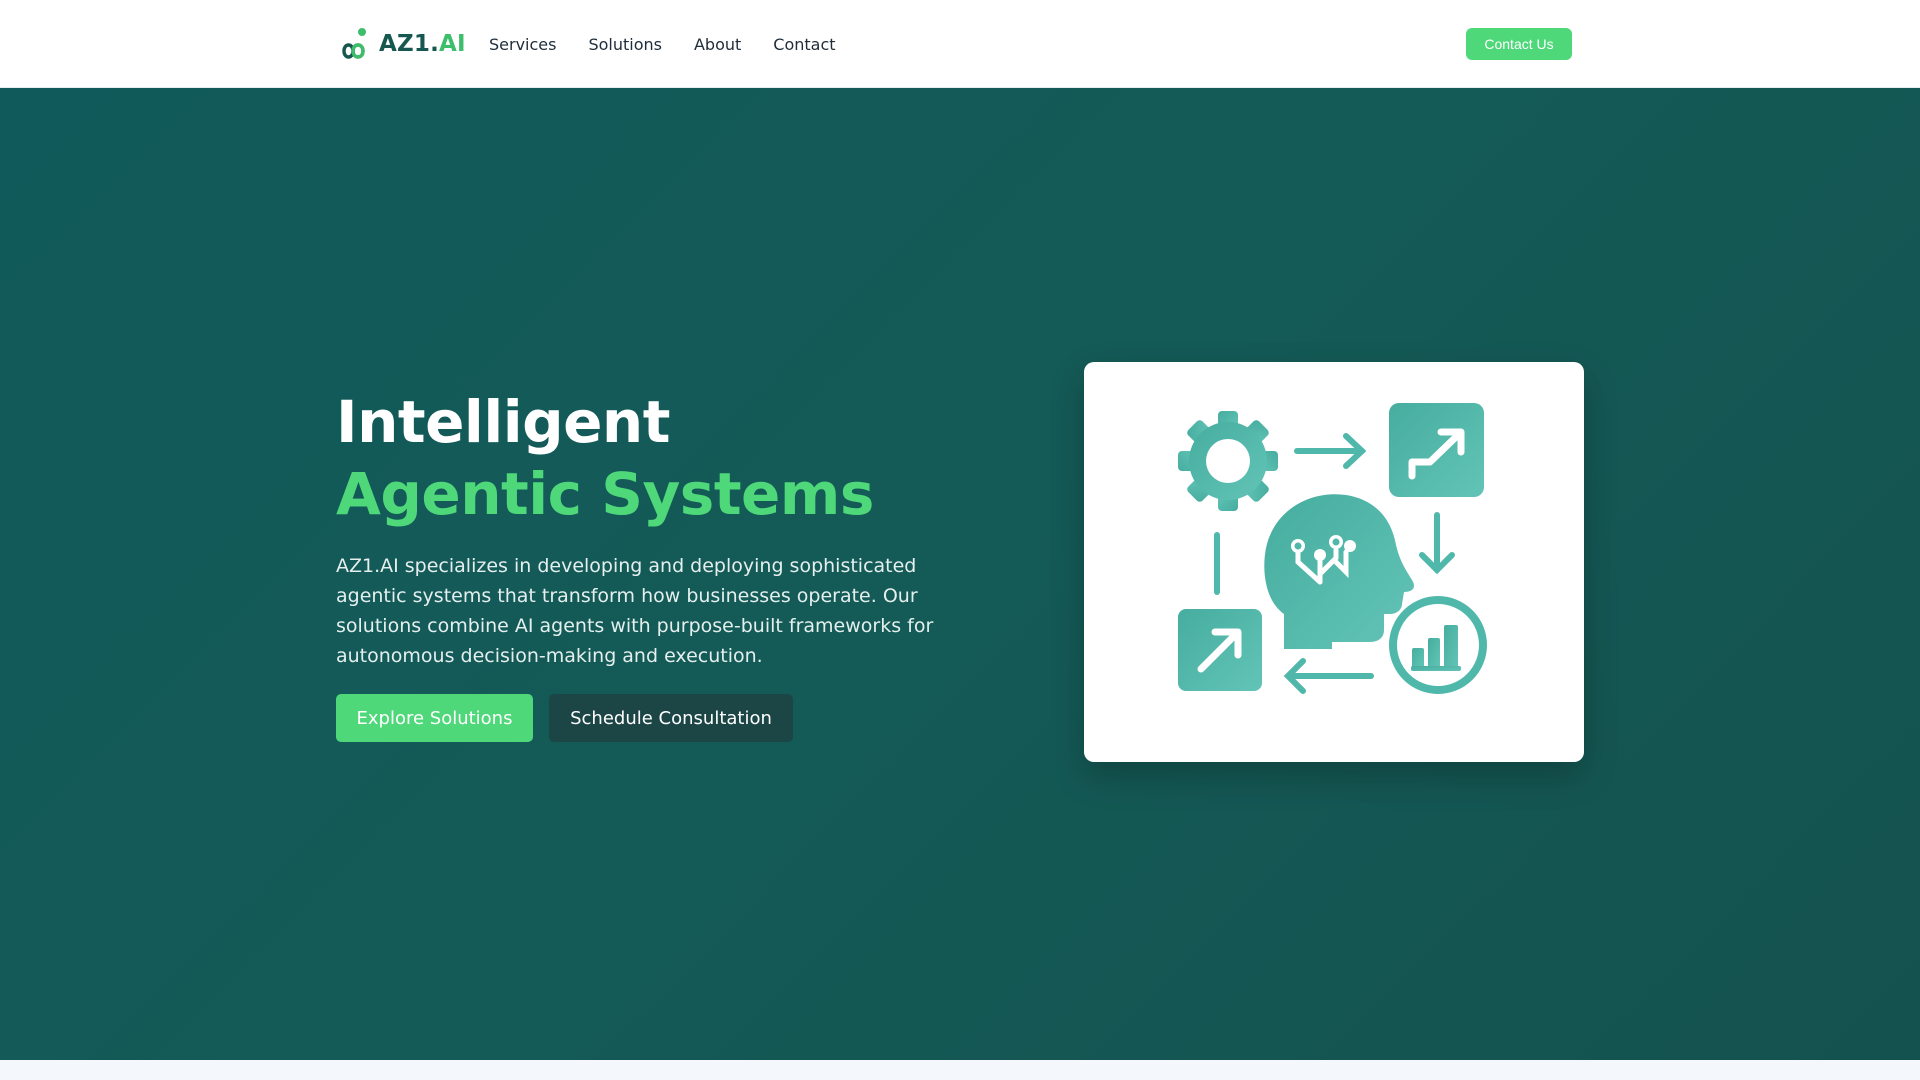 This screenshot has height=1080, width=1920. What do you see at coordinates (434, 718) in the screenshot?
I see `explore-solutions-button: Explore Solutions` at bounding box center [434, 718].